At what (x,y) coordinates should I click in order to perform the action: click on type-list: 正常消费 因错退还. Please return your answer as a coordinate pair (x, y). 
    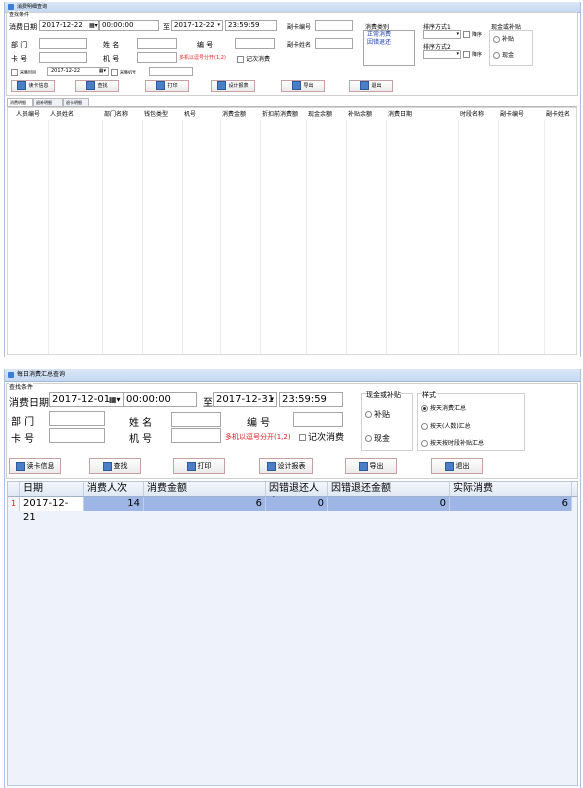
    Looking at the image, I should click on (389, 48).